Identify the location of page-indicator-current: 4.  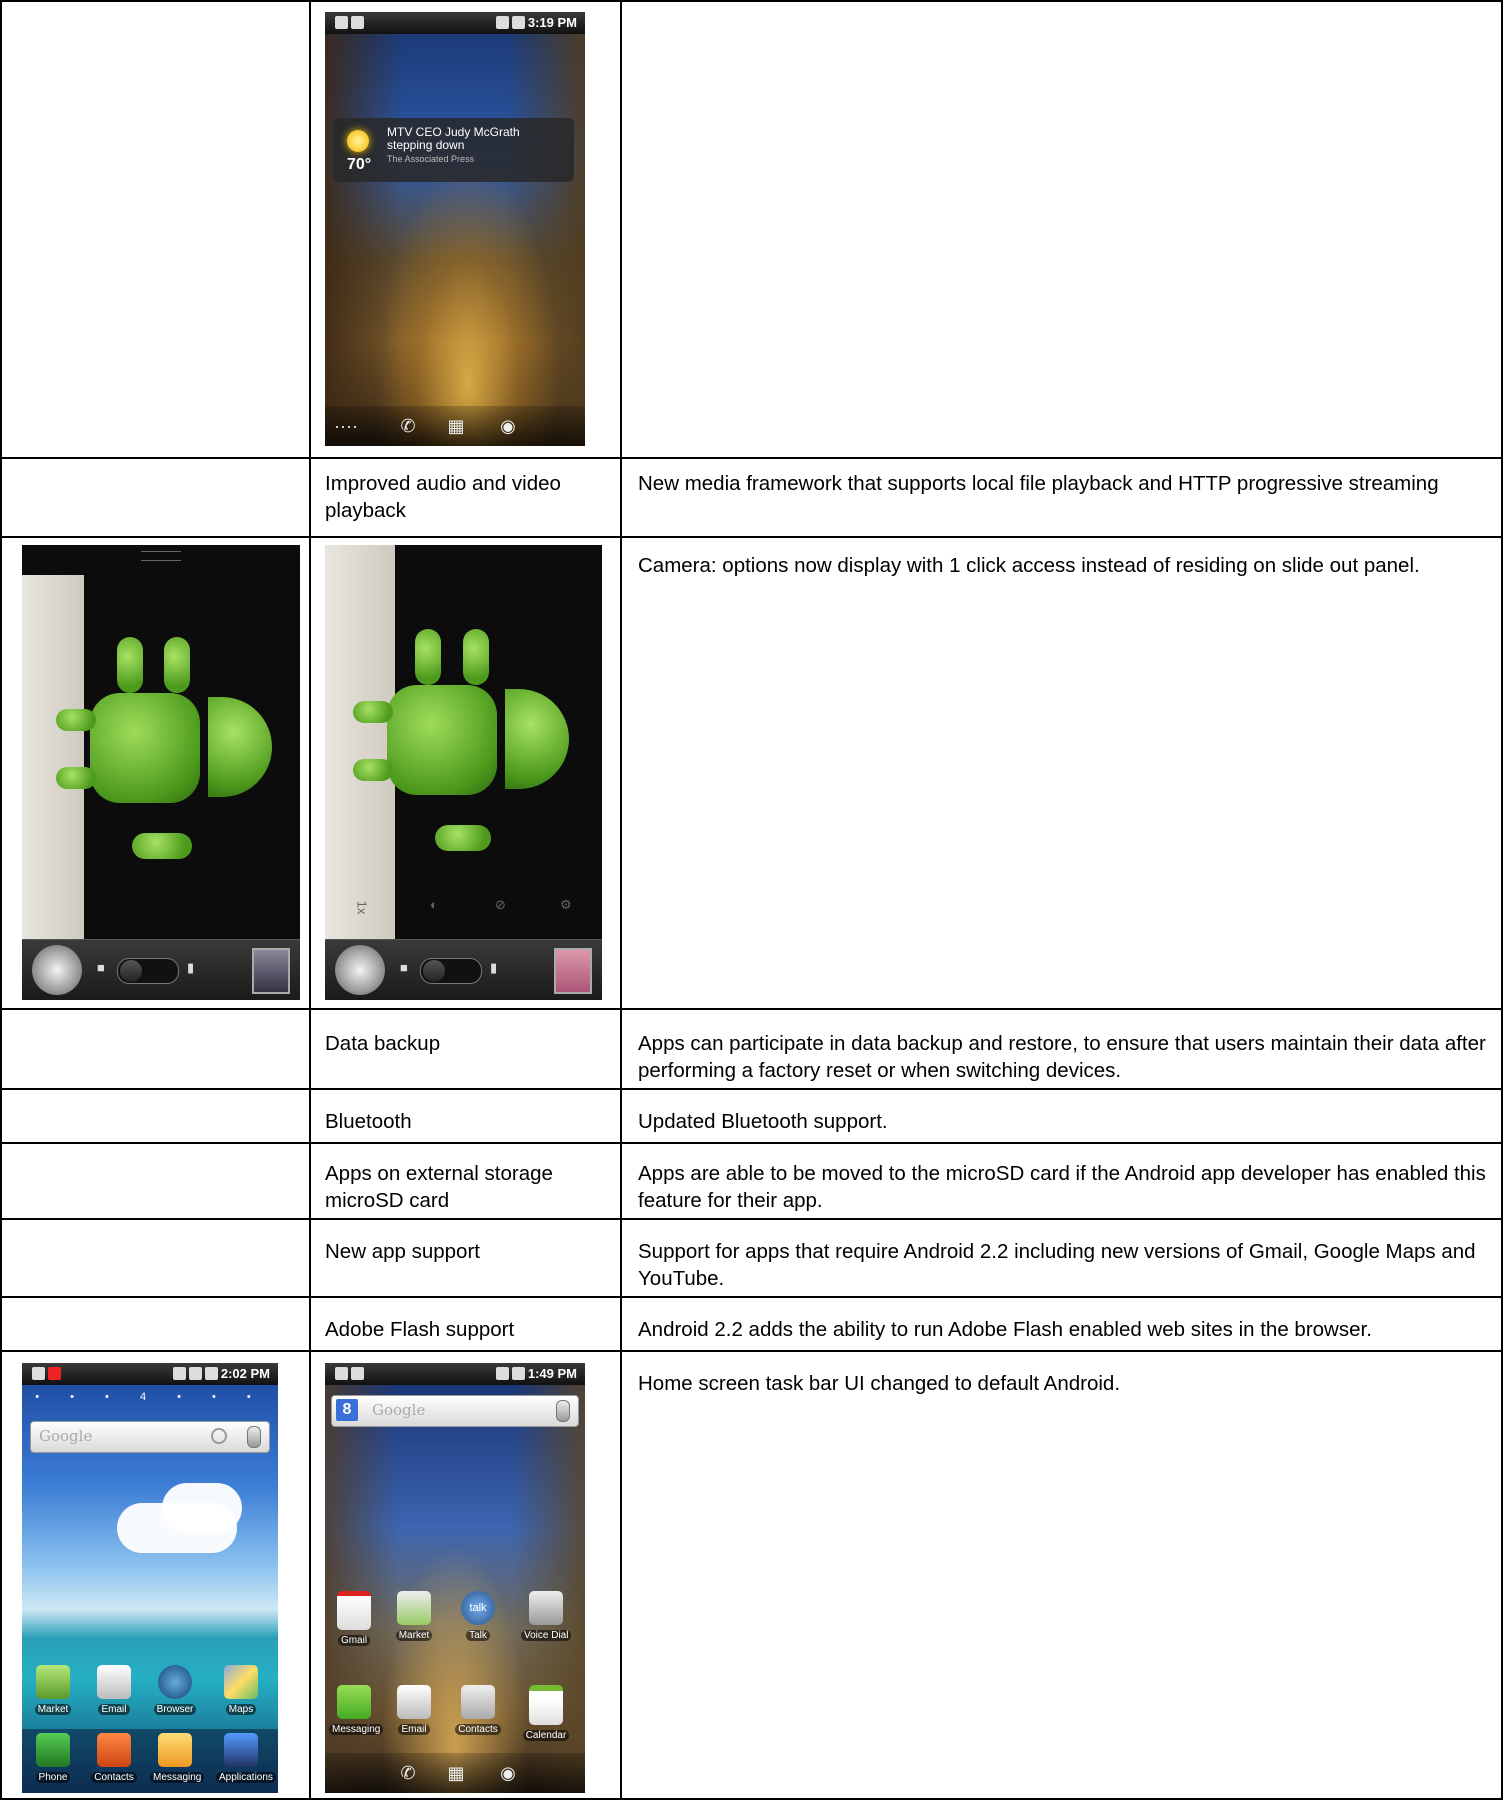
(150, 1397).